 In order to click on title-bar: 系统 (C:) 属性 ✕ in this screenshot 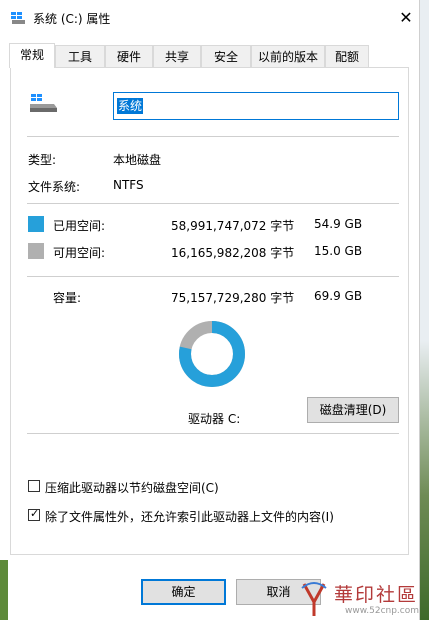, I will do `click(209, 18)`.